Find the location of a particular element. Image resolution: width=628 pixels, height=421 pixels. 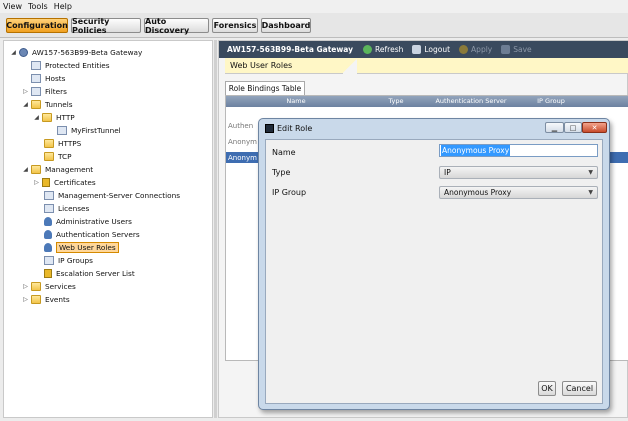

menu-view: View is located at coordinates (12, 6).